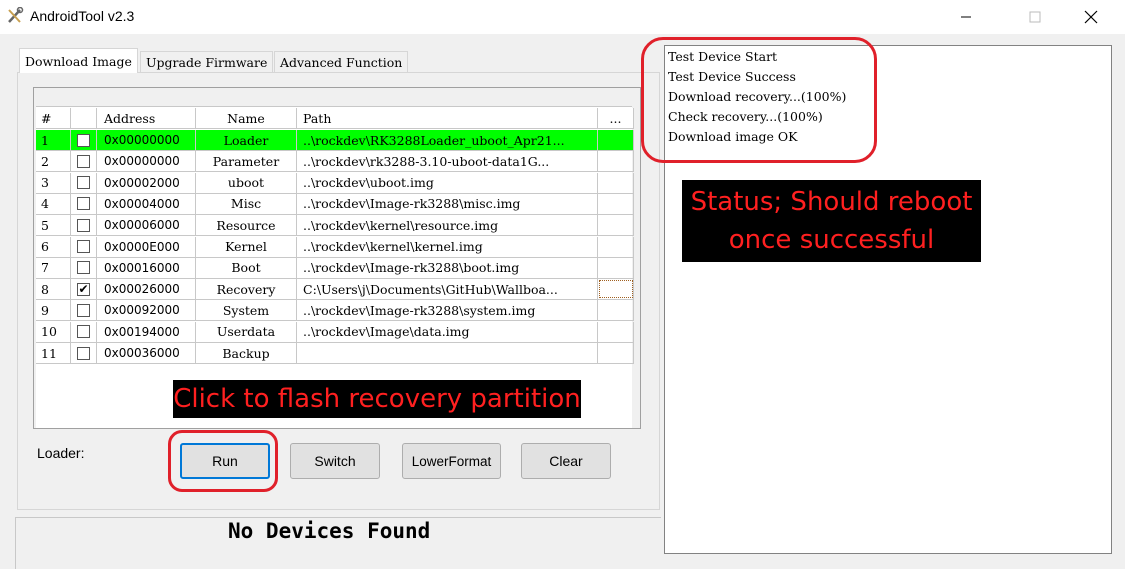  Describe the element at coordinates (246, 162) in the screenshot. I see `row-name: Parameter` at that location.